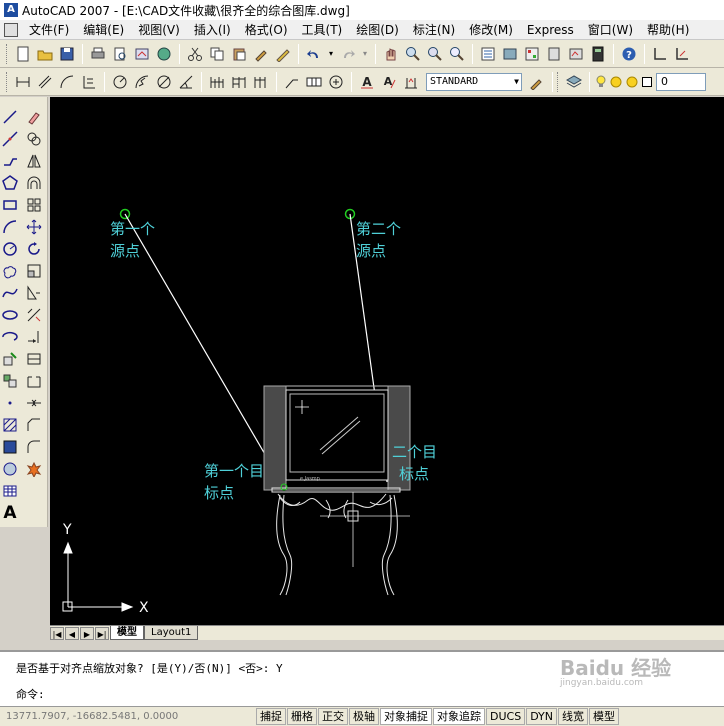  What do you see at coordinates (186, 82) in the screenshot?
I see `angular-dimension-icon` at bounding box center [186, 82].